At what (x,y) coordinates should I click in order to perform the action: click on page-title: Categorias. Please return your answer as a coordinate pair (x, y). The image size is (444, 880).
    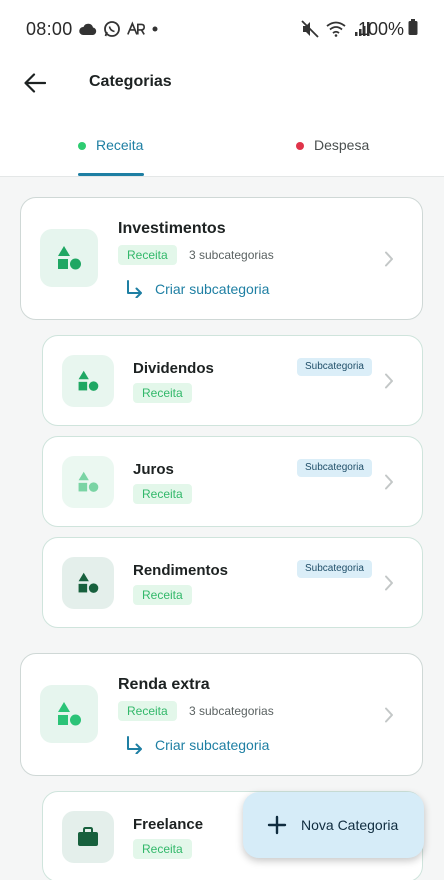
    Looking at the image, I should click on (130, 81).